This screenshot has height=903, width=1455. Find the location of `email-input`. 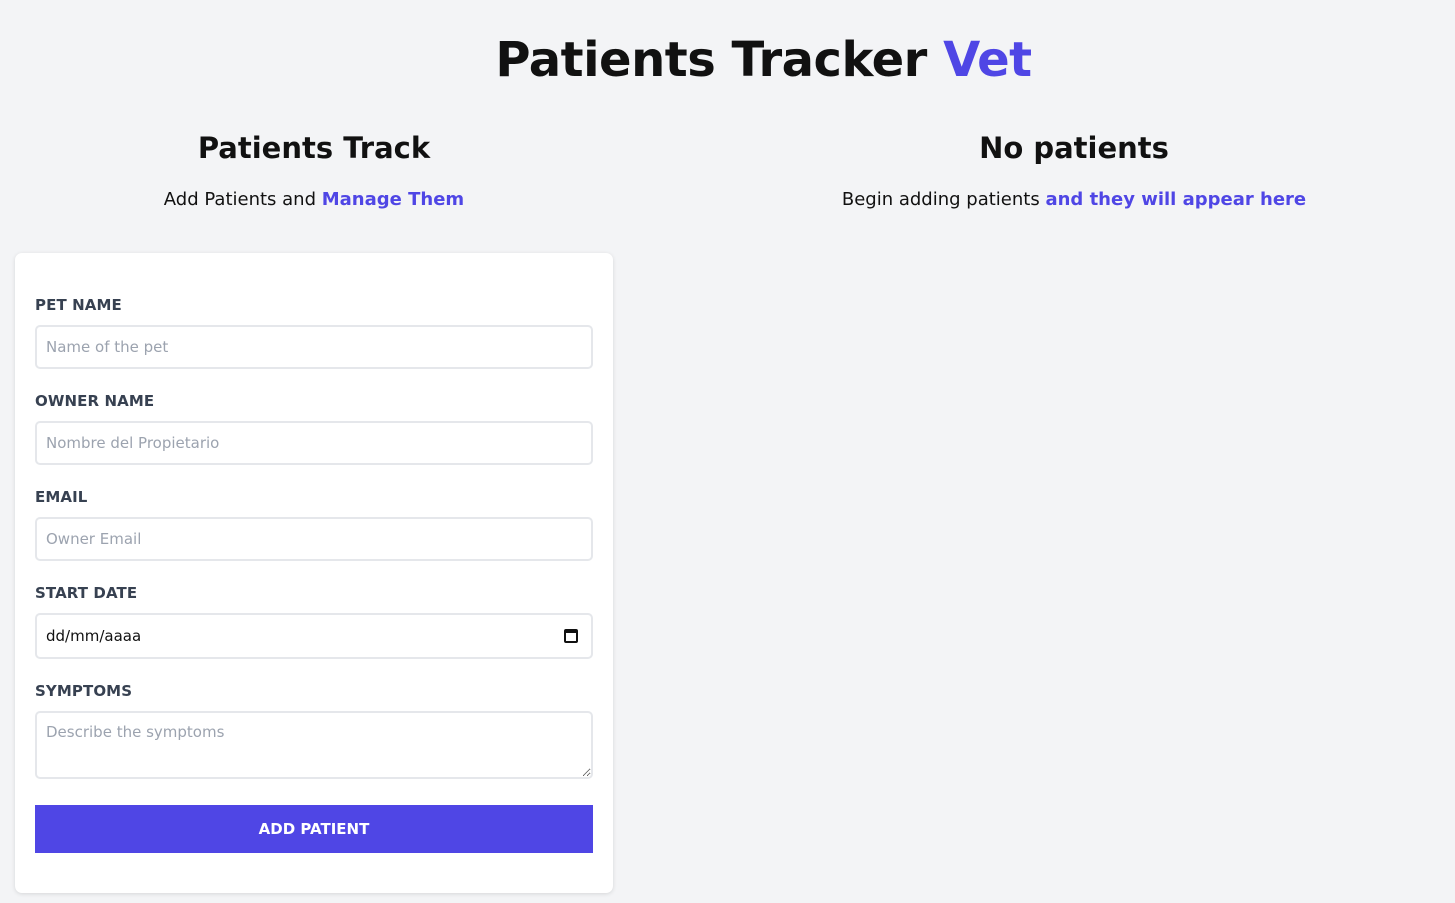

email-input is located at coordinates (314, 539).